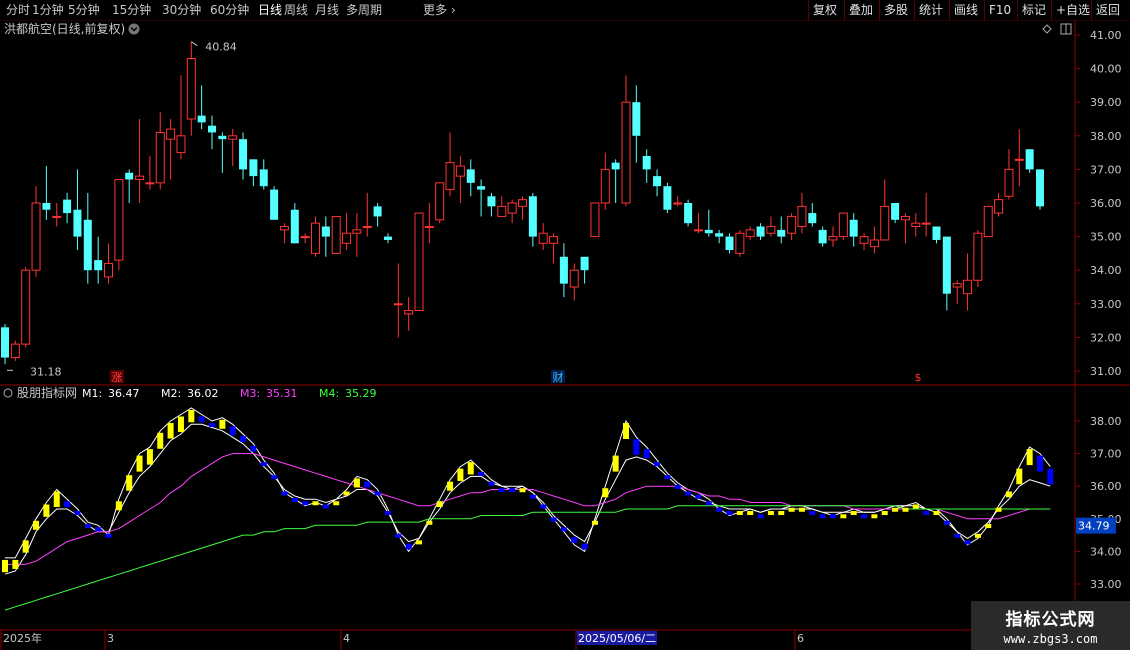 The image size is (1130, 650). What do you see at coordinates (229, 10) in the screenshot?
I see `period-tab-5: 60分钟` at bounding box center [229, 10].